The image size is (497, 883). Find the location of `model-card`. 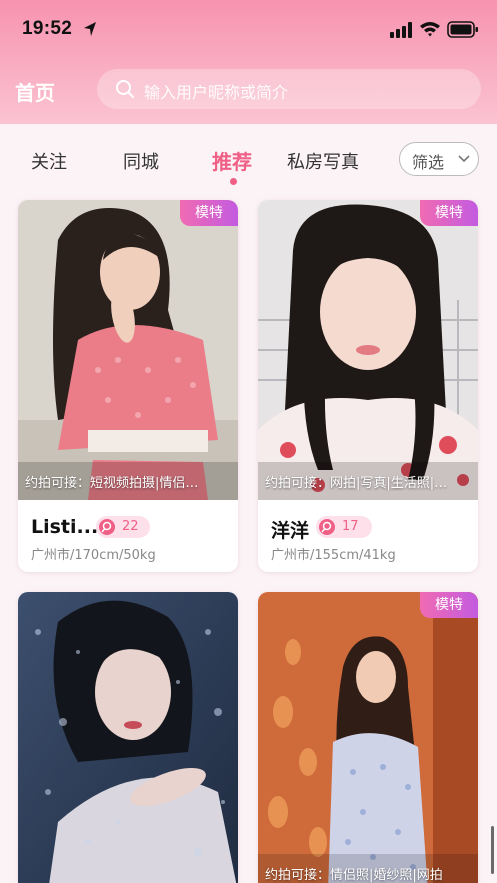

model-card is located at coordinates (128, 737).